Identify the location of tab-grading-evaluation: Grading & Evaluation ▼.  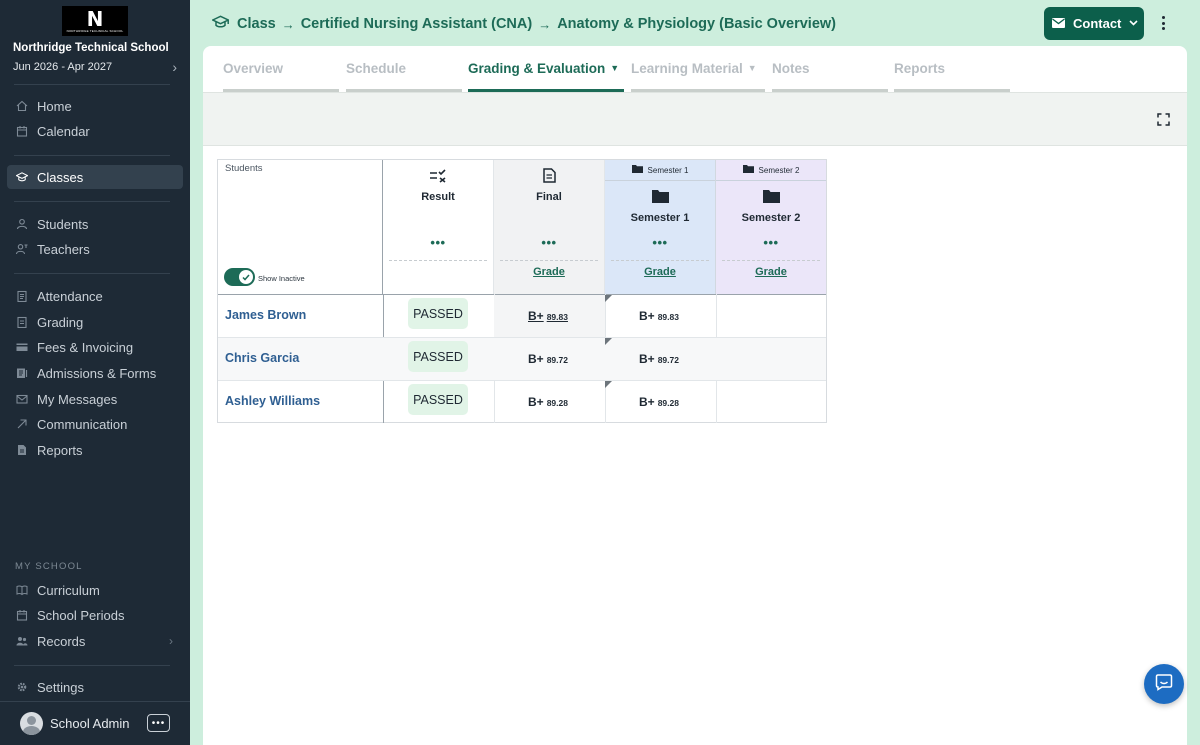
(546, 76).